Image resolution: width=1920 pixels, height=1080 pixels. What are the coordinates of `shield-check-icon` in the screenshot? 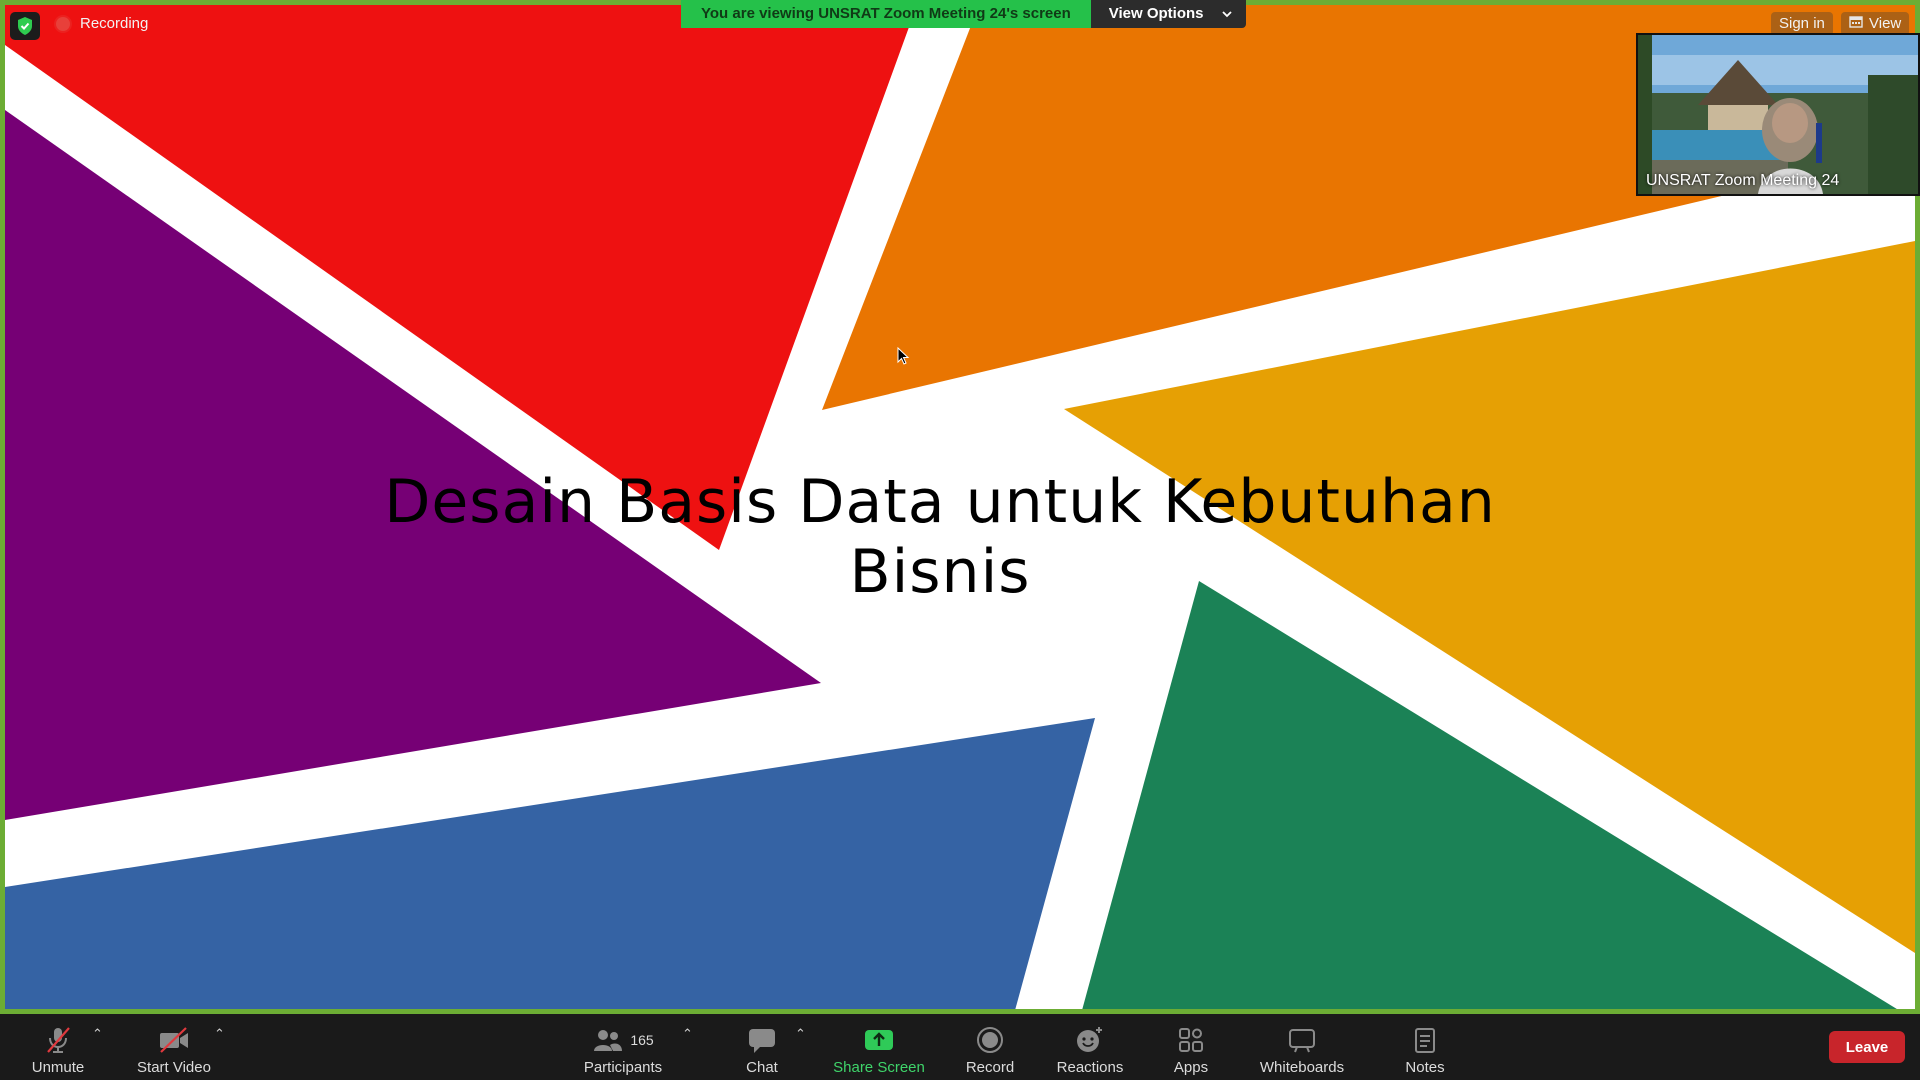 It's located at (25, 26).